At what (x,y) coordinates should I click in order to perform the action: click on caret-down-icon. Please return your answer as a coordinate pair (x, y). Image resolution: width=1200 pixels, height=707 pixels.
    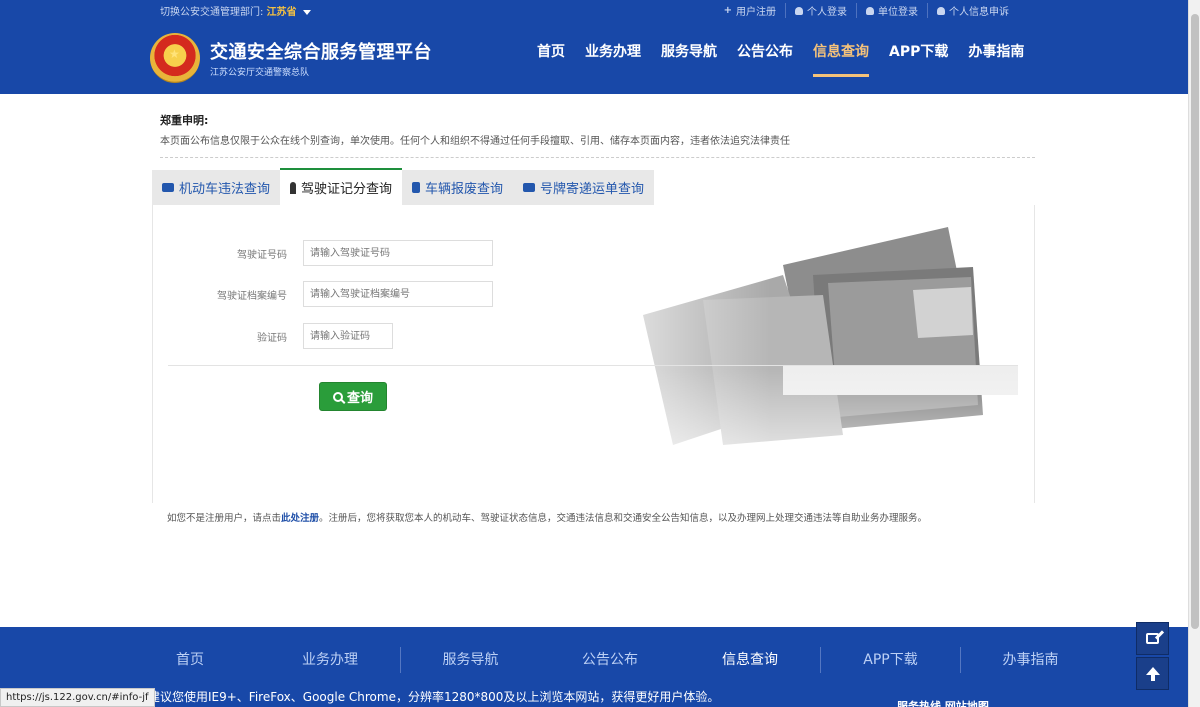
    Looking at the image, I should click on (306, 12).